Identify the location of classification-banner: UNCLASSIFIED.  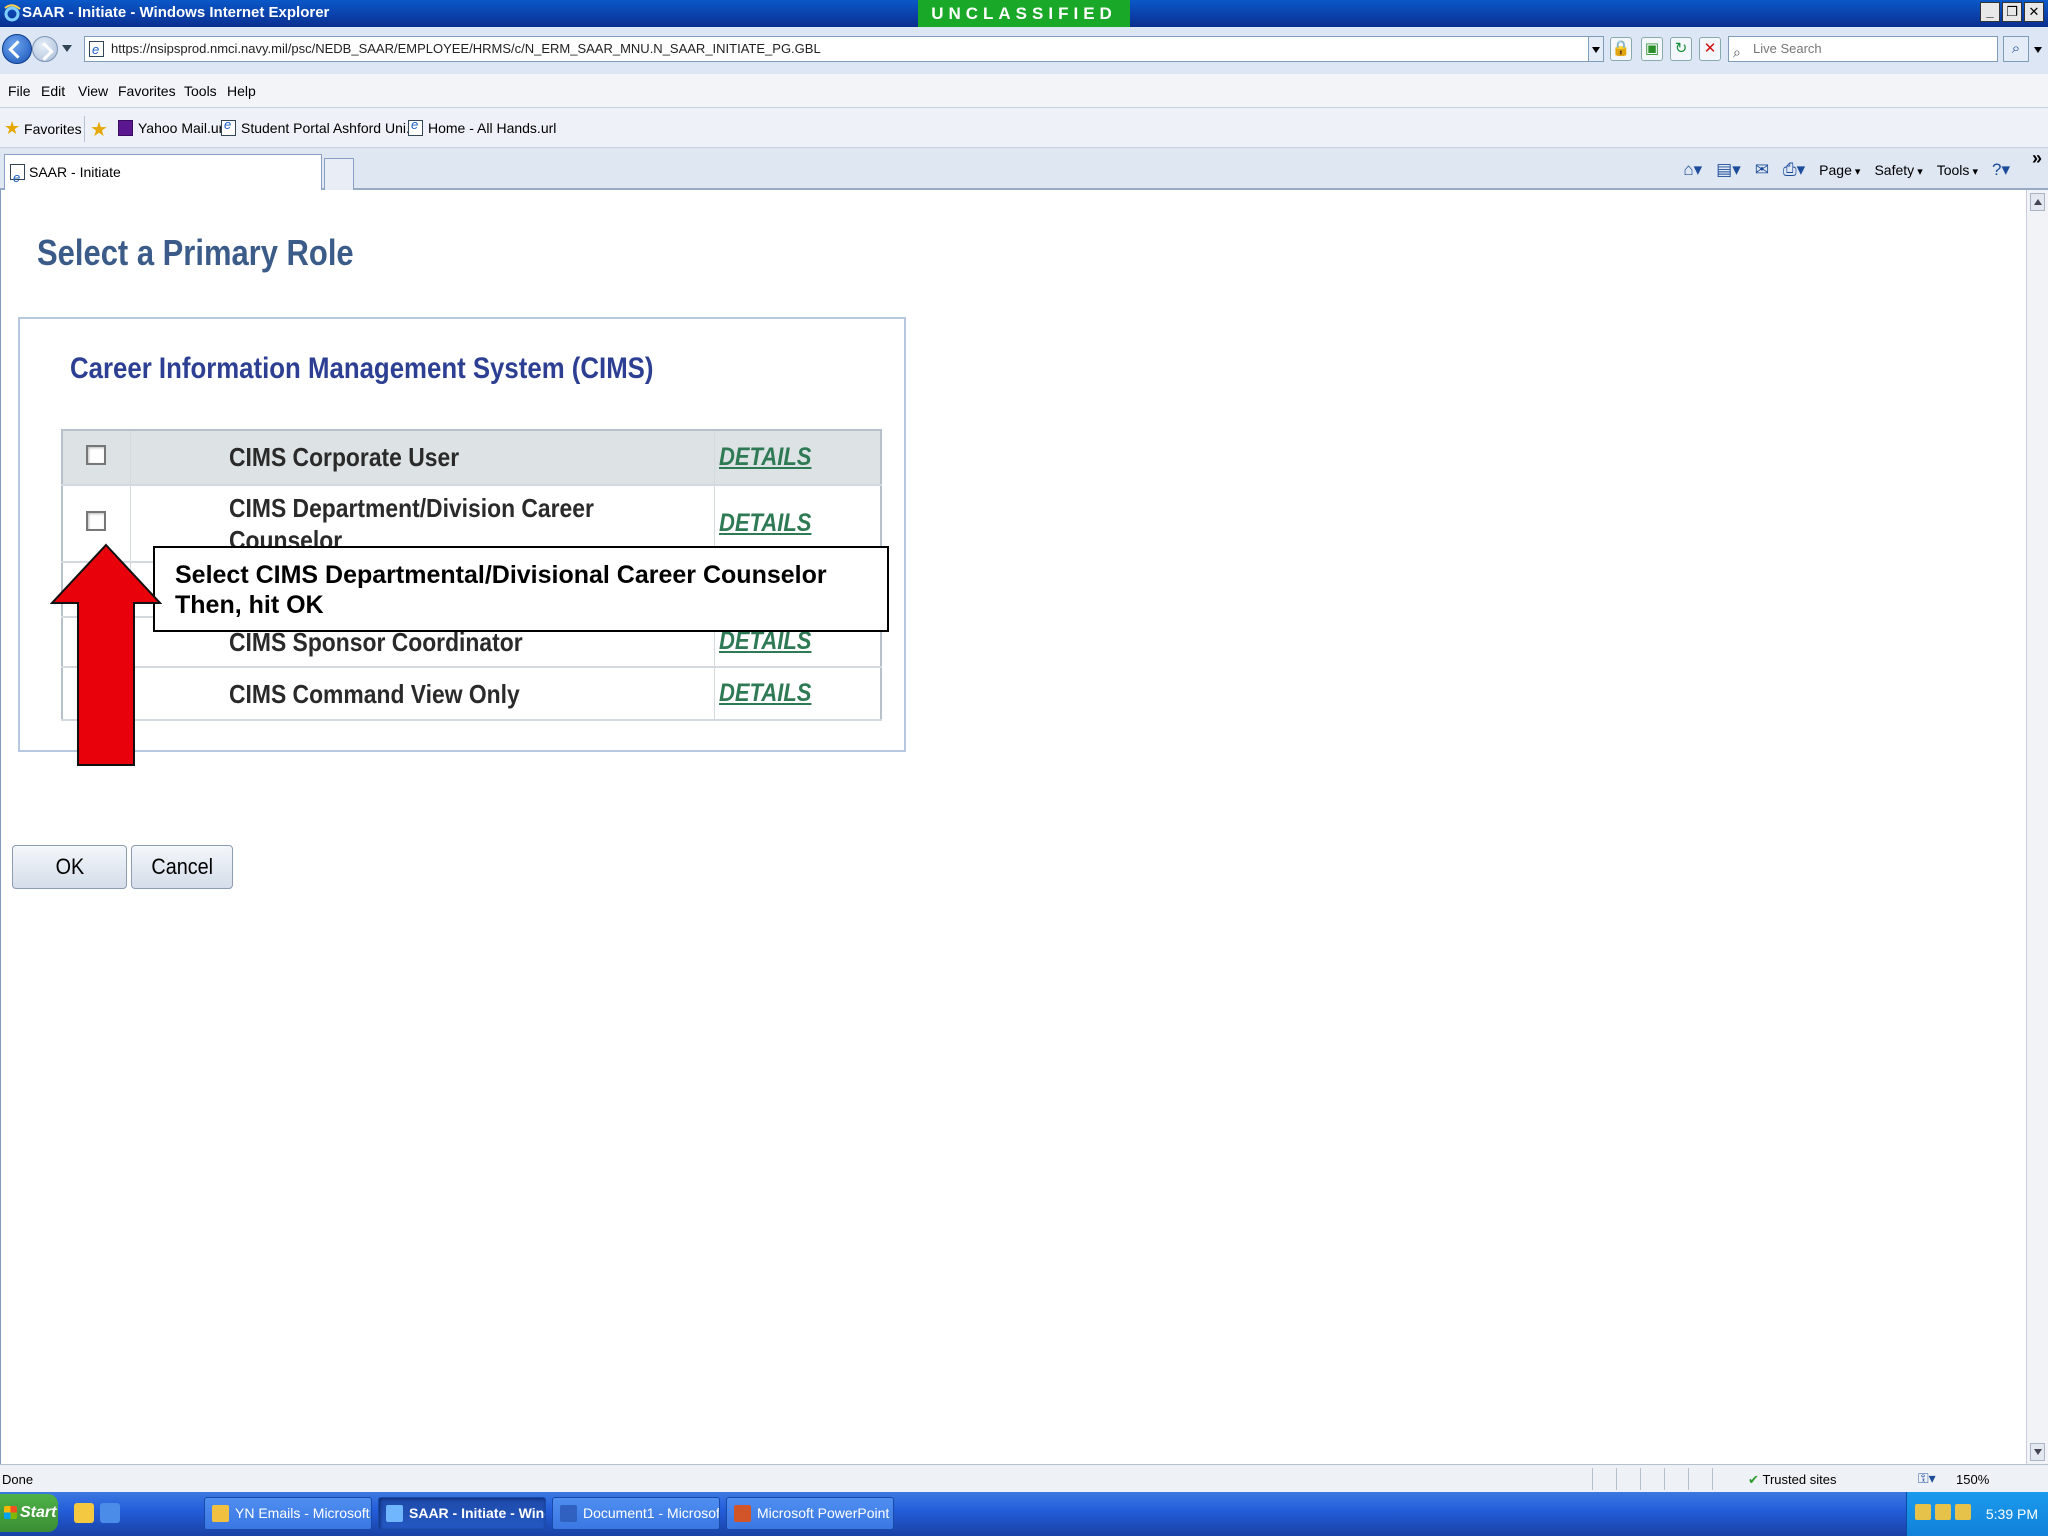
(1024, 13).